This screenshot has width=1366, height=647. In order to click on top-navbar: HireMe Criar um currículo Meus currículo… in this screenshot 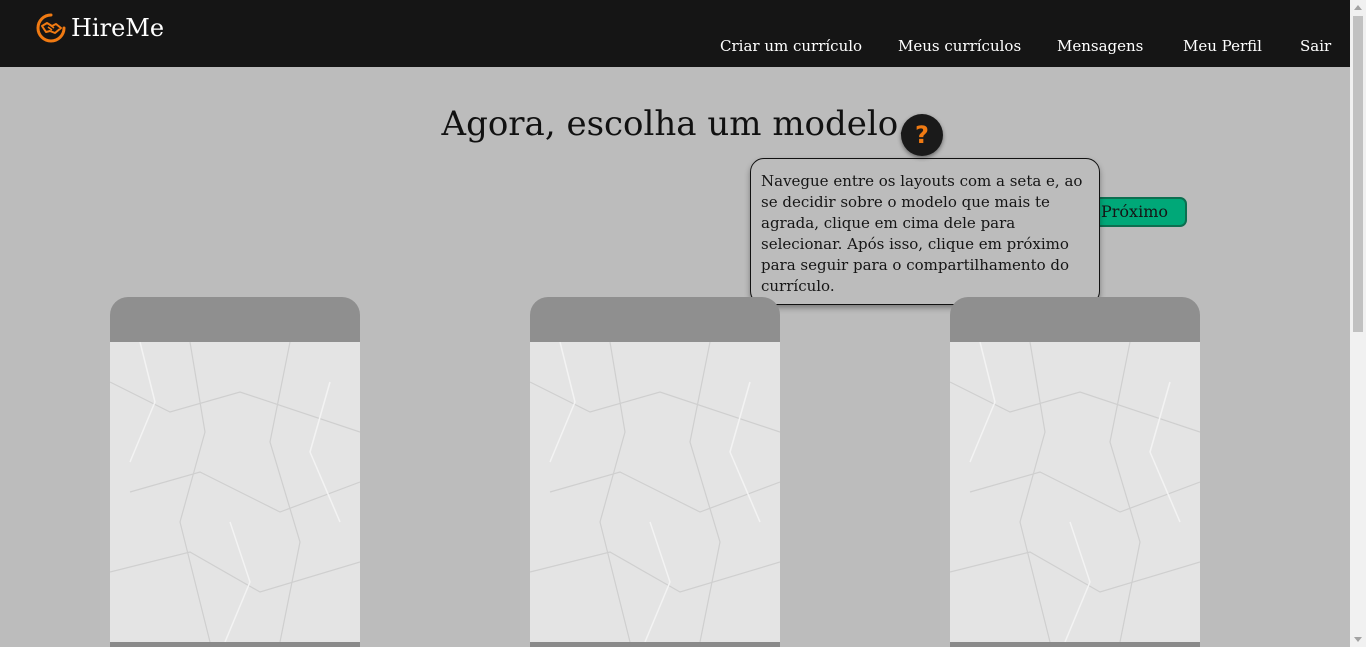, I will do `click(675, 33)`.